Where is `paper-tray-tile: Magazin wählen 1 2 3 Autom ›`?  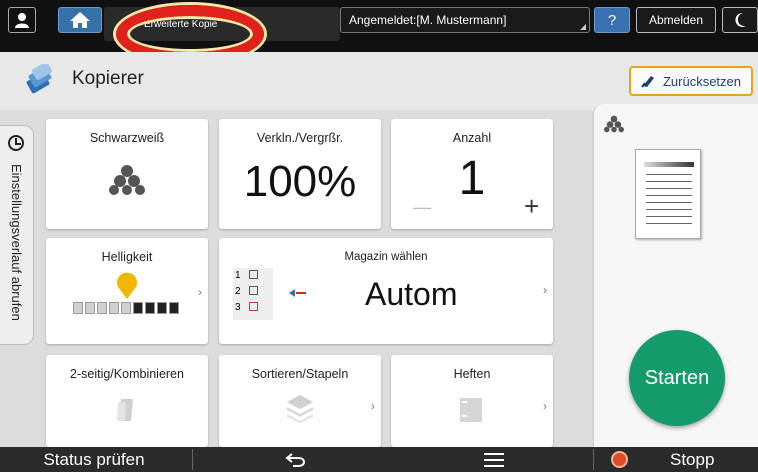 paper-tray-tile: Magazin wählen 1 2 3 Autom › is located at coordinates (386, 291).